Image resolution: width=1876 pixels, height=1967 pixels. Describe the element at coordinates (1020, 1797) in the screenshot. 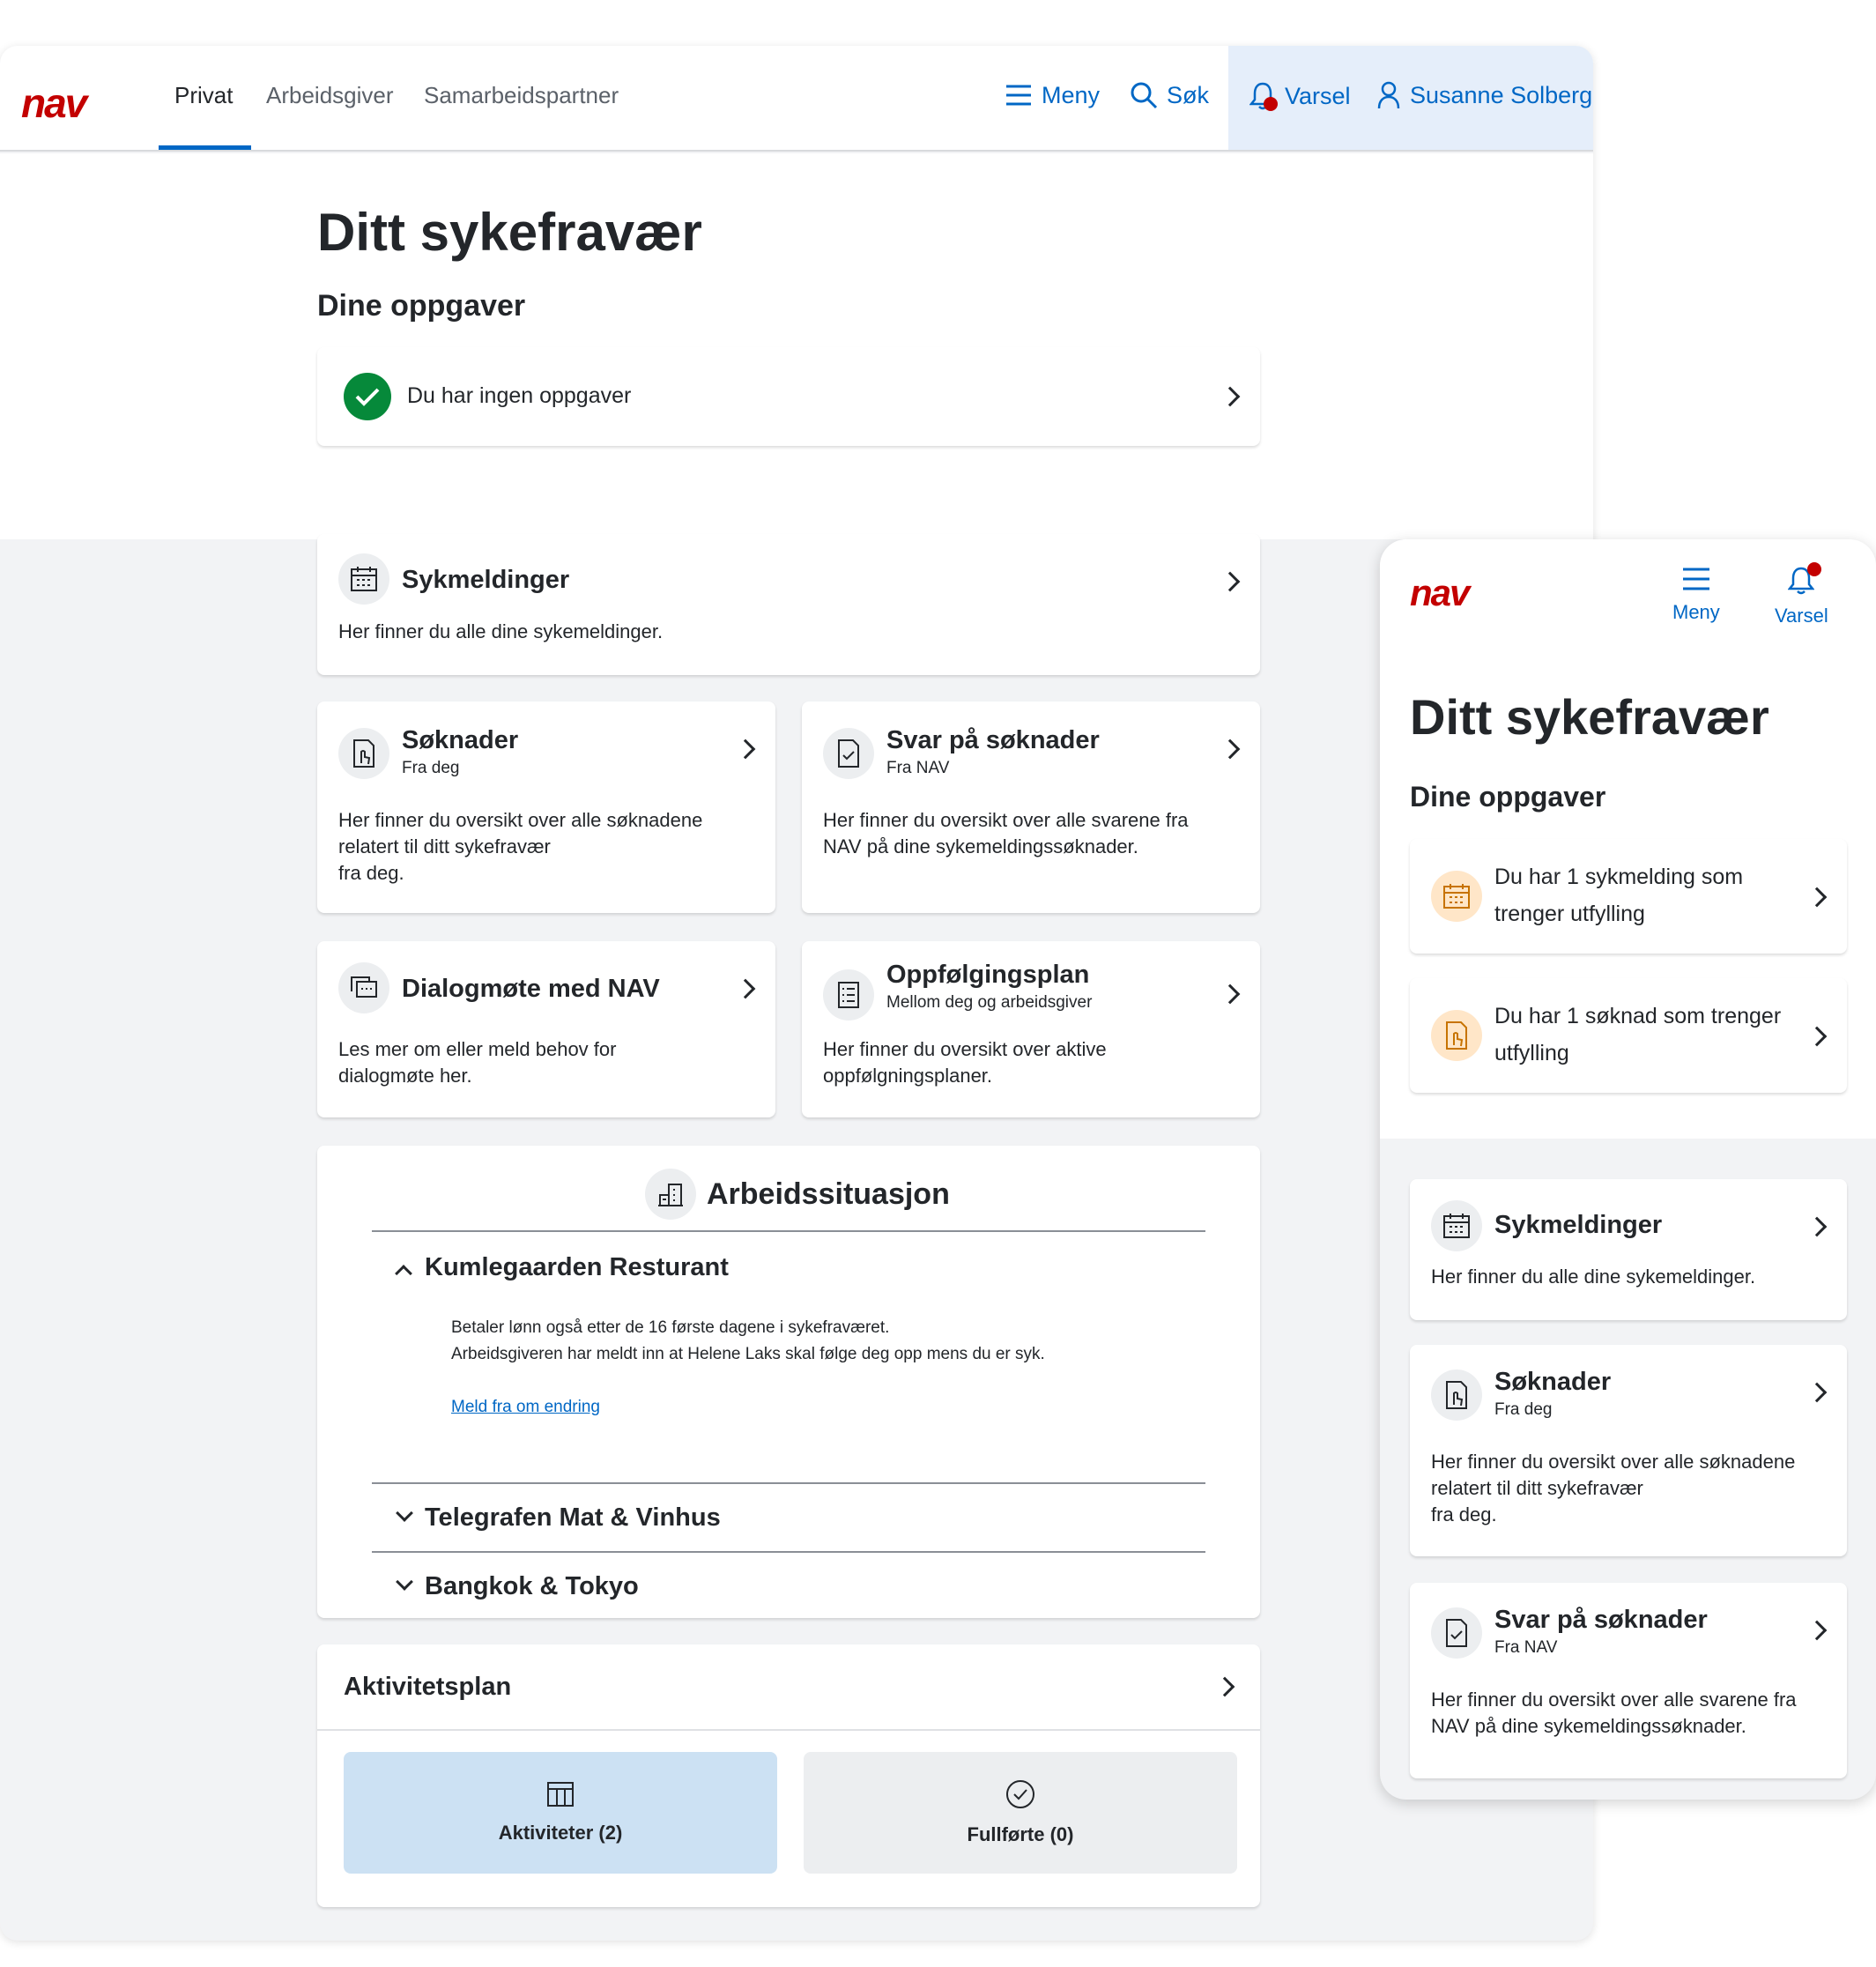

I see `check-circle-icon` at that location.